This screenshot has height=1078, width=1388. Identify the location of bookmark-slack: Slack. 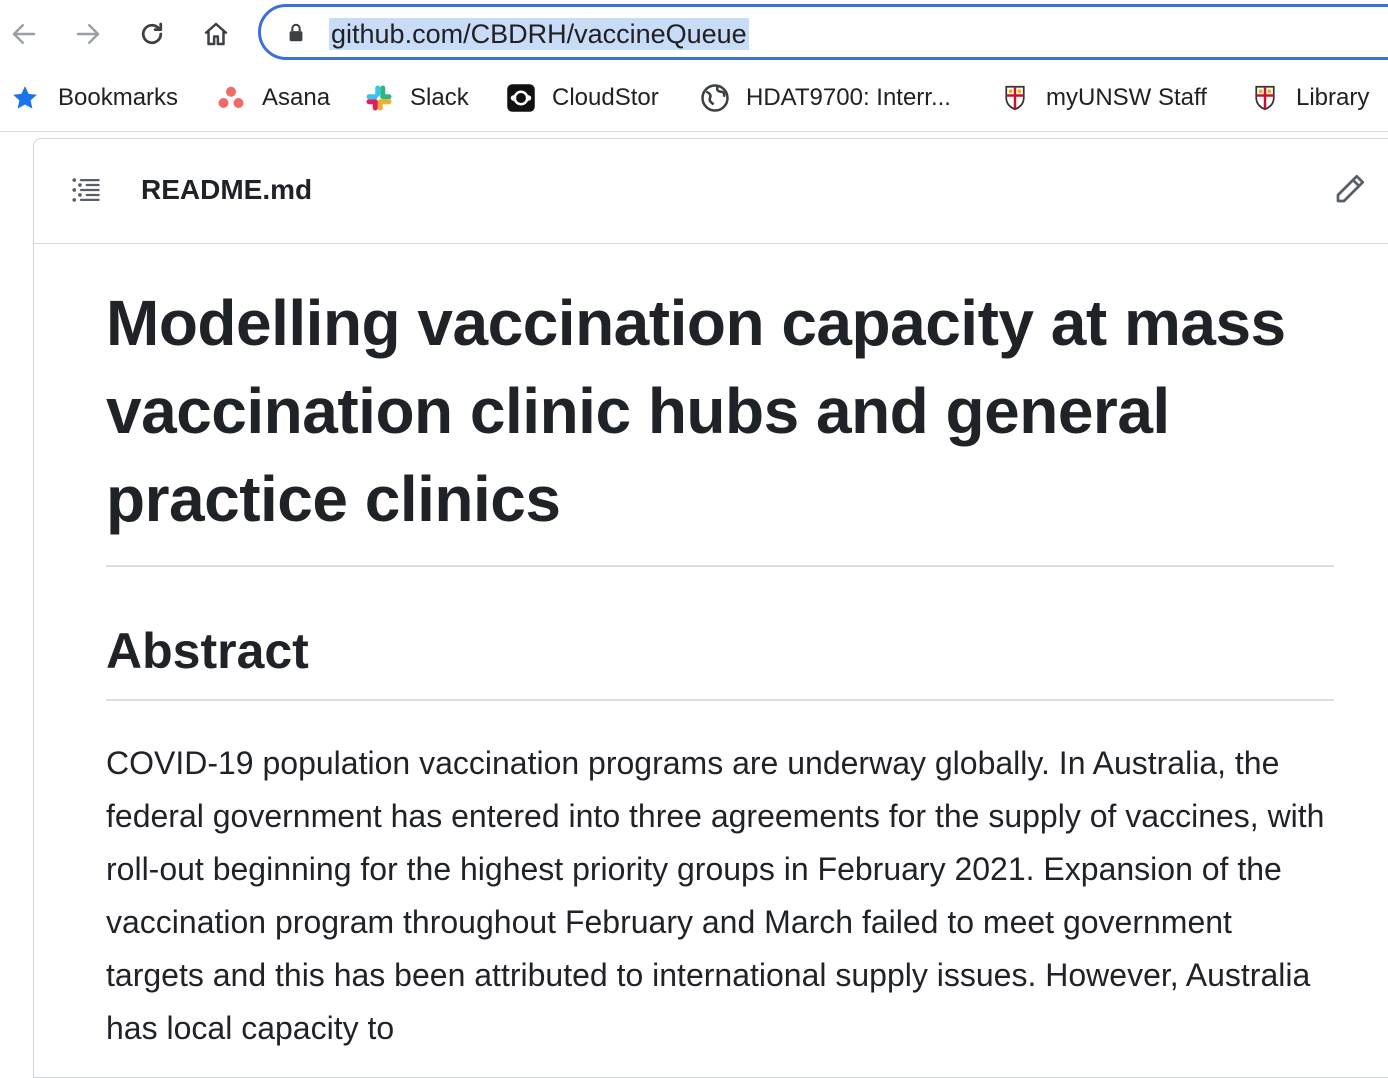
(416, 98).